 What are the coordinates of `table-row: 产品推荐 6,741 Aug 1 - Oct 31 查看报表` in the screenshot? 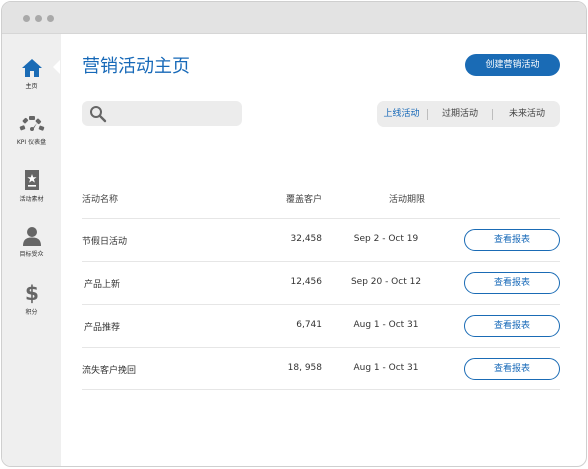 It's located at (321, 325).